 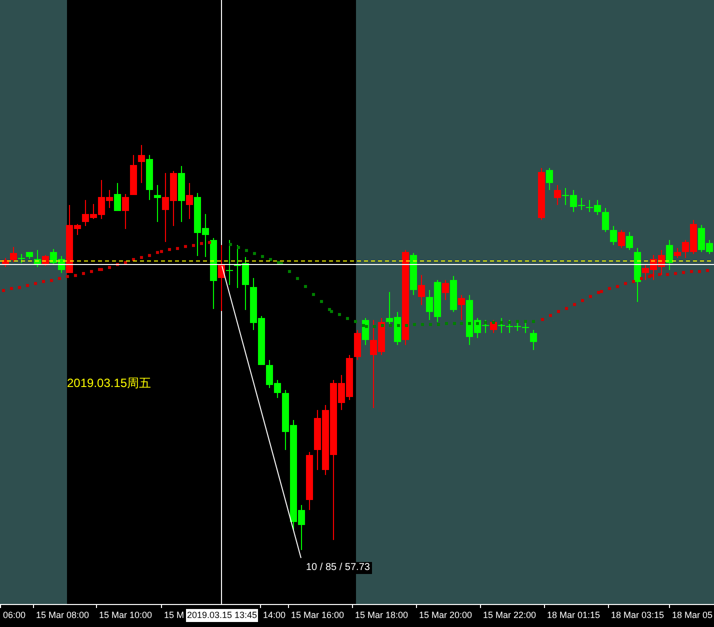 I want to click on time-axis-label: 14:00, so click(x=274, y=615).